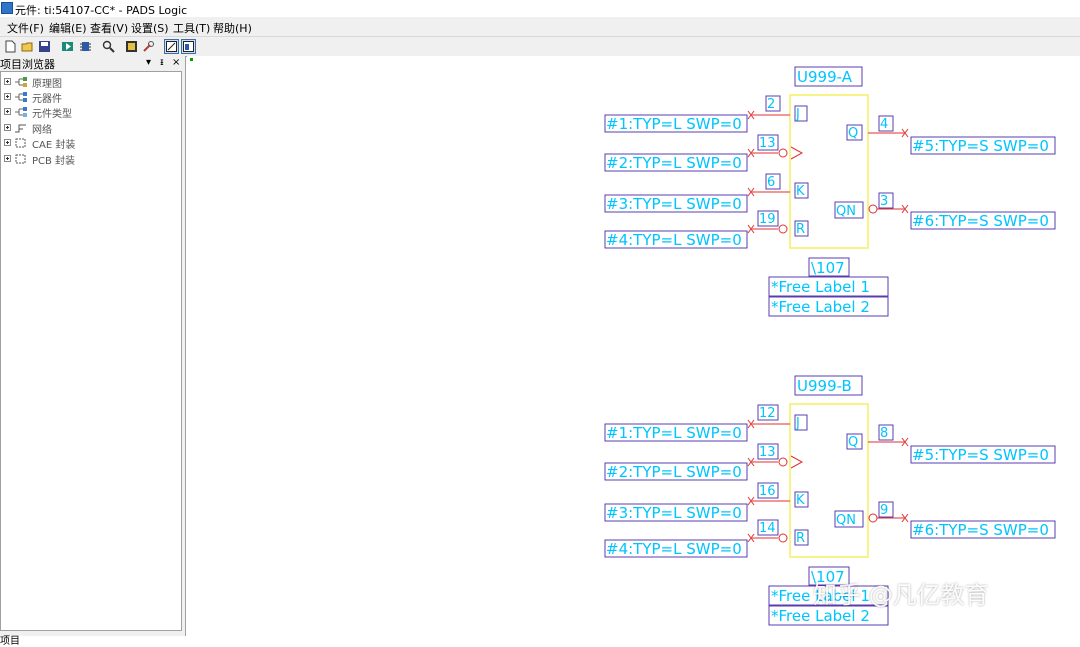 The height and width of the screenshot is (647, 1080). I want to click on pin-k: 16 K #3:TYP=L SWP=0, so click(706, 502).